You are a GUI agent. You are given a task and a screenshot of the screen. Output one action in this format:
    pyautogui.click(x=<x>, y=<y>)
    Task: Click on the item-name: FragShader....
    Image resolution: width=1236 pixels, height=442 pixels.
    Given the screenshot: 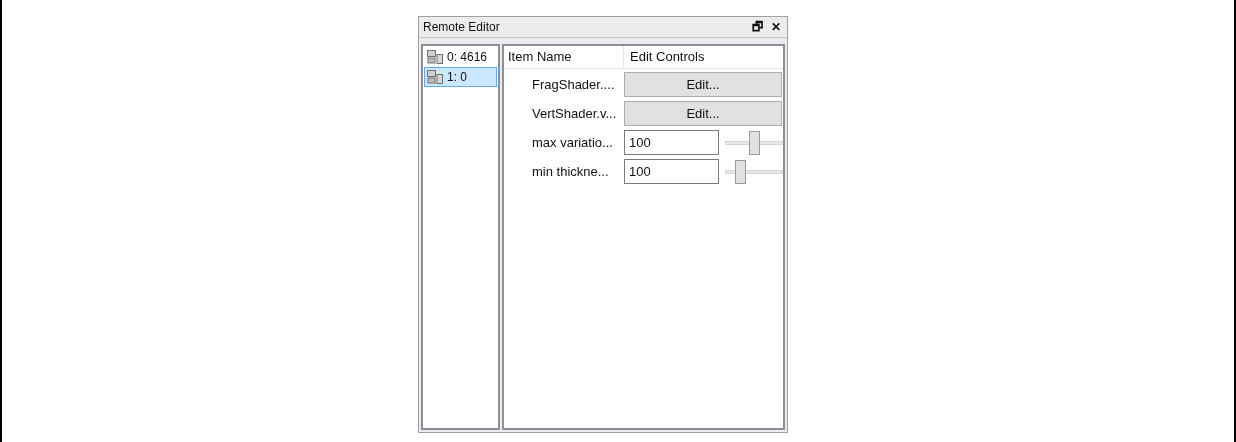 What is the action you would take?
    pyautogui.click(x=573, y=84)
    